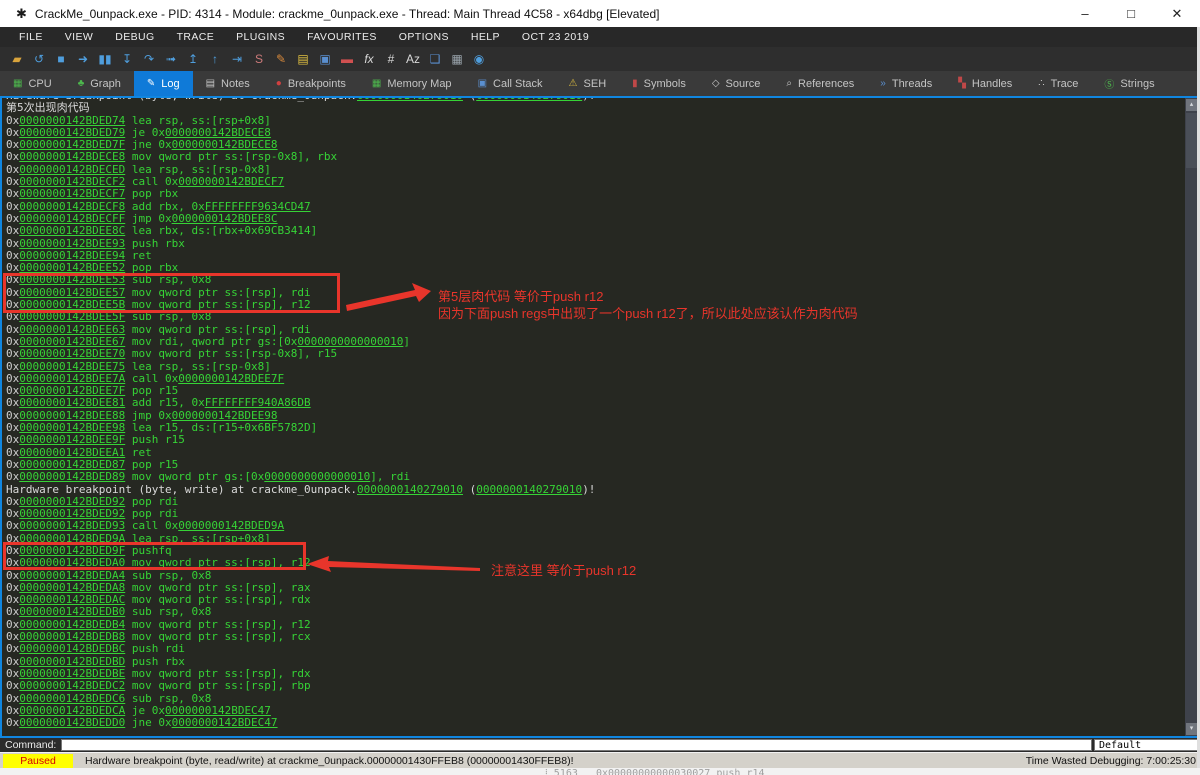 The height and width of the screenshot is (775, 1200). What do you see at coordinates (72, 476) in the screenshot?
I see `address-link: 0000000142BDED89` at bounding box center [72, 476].